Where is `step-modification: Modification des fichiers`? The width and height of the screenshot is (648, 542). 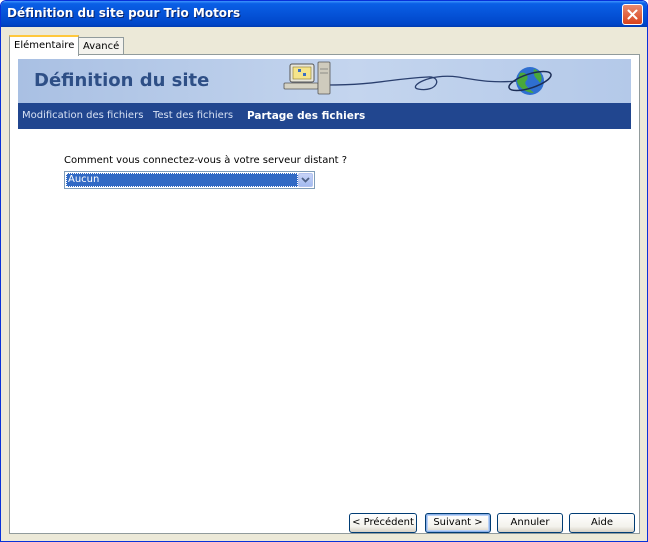 step-modification: Modification des fichiers is located at coordinates (83, 115).